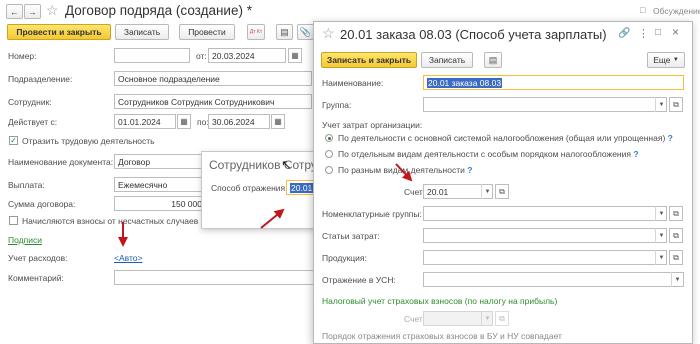 The height and width of the screenshot is (344, 700). Describe the element at coordinates (203, 122) in the screenshot. I see `to-label: по:` at that location.